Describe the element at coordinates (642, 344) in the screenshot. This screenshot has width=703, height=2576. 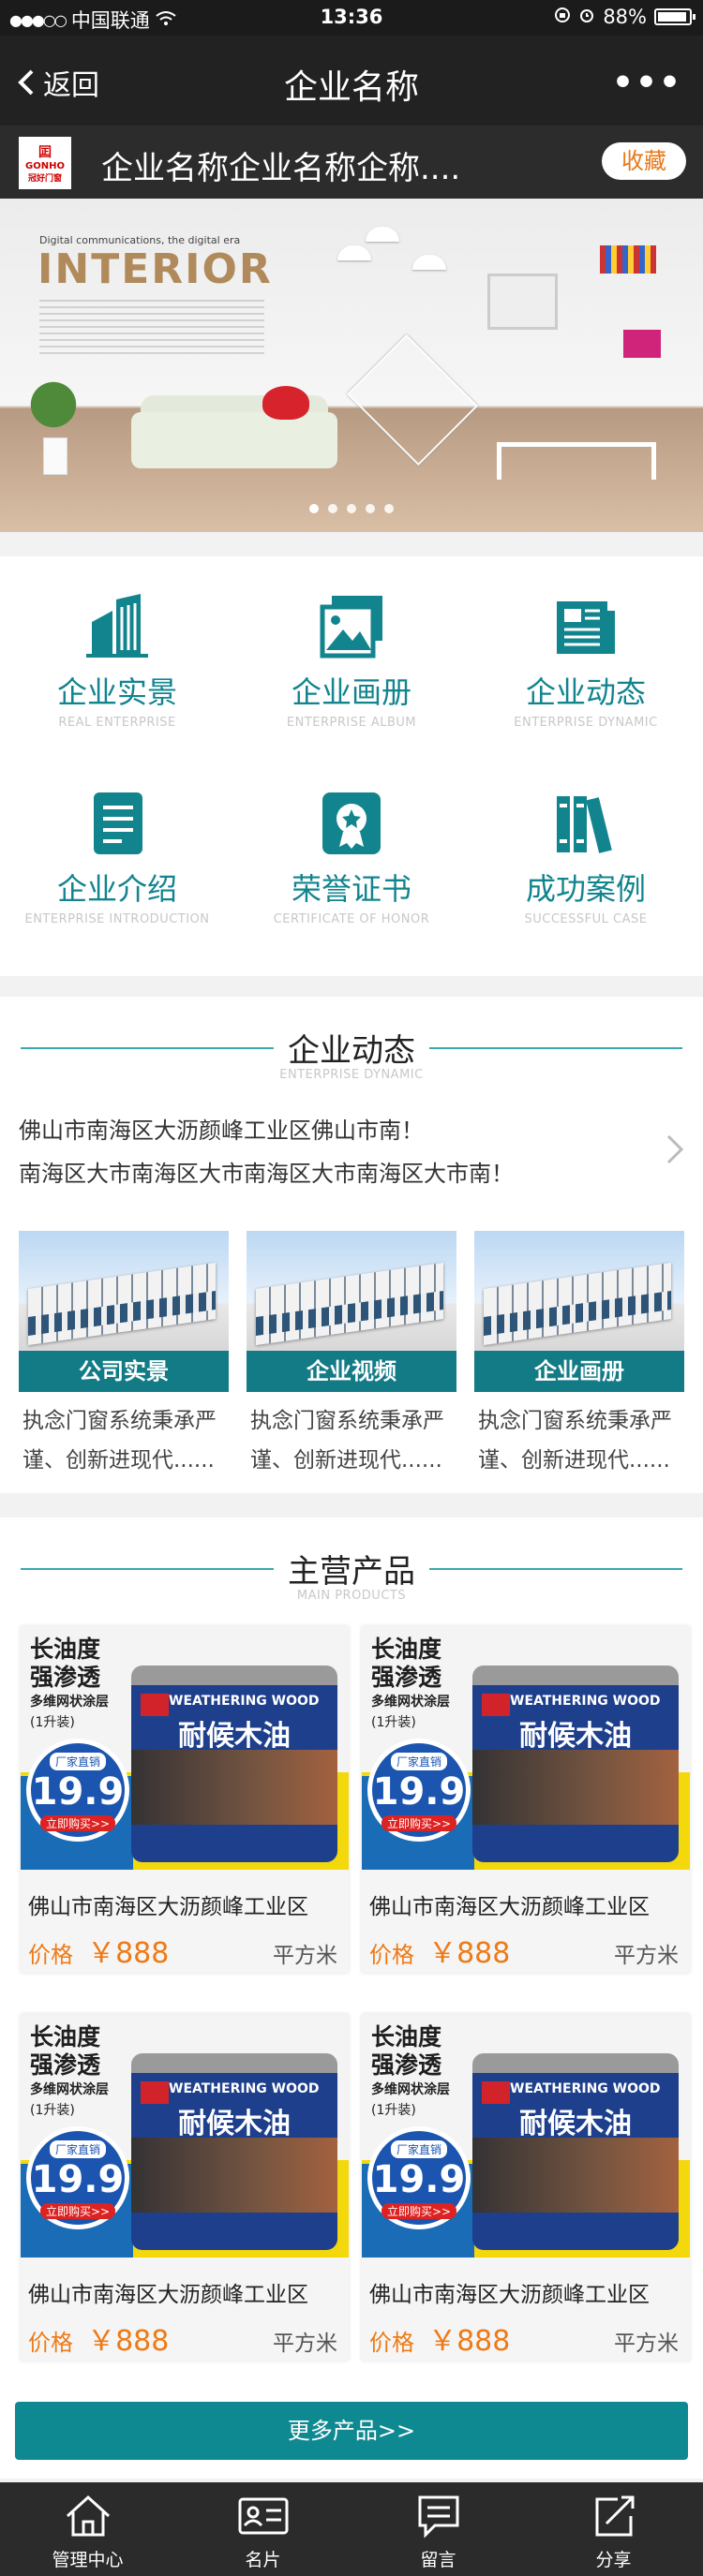
I see `decor-box` at that location.